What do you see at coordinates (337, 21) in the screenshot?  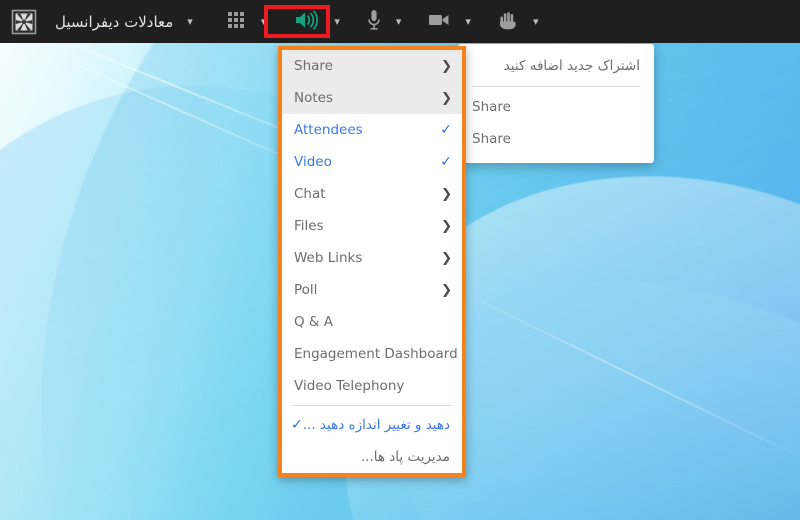 I see `audio-chevron-down-icon: ▾` at bounding box center [337, 21].